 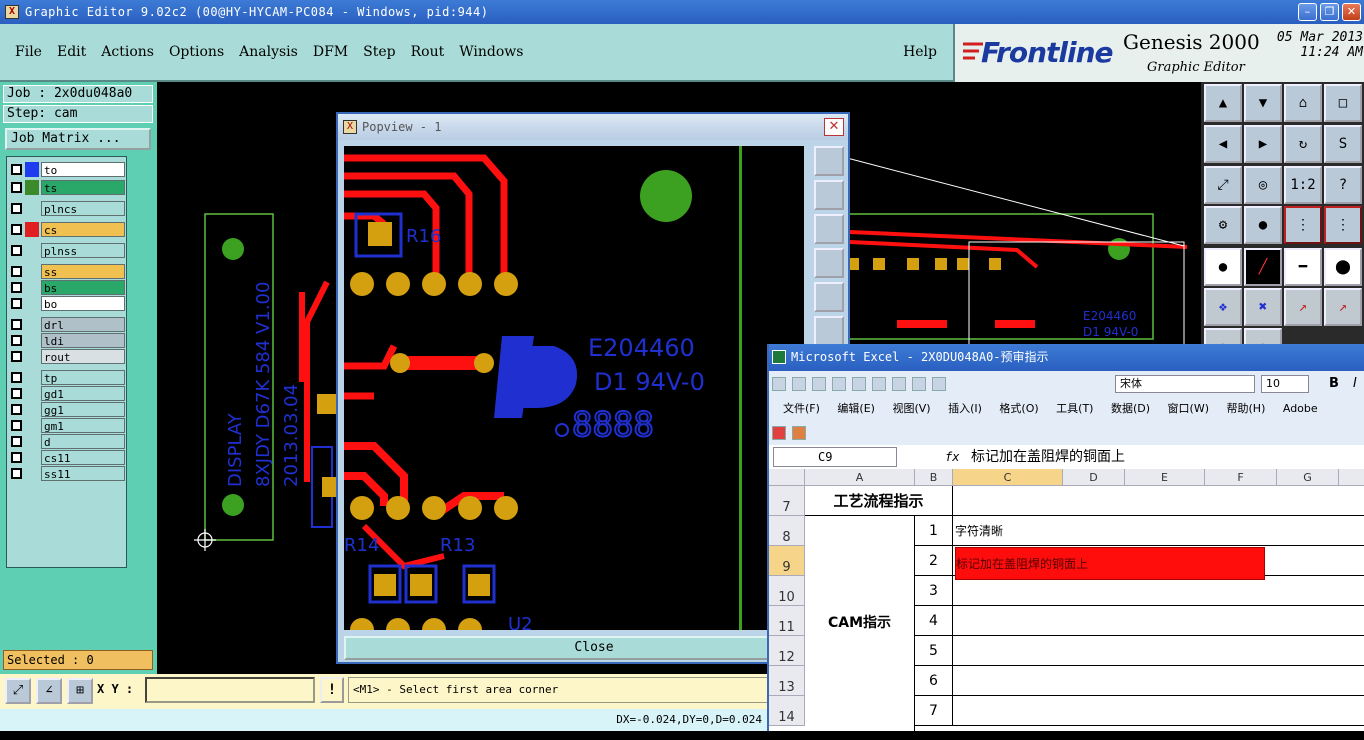 What do you see at coordinates (1188, 408) in the screenshot?
I see `excel-menu-window: 窗口(W)` at bounding box center [1188, 408].